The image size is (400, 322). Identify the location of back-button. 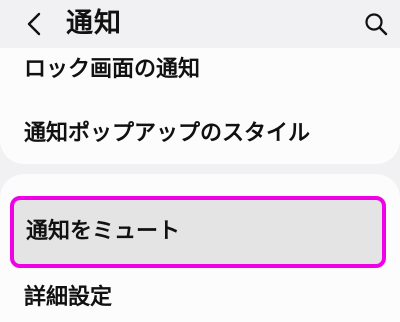
(36, 24).